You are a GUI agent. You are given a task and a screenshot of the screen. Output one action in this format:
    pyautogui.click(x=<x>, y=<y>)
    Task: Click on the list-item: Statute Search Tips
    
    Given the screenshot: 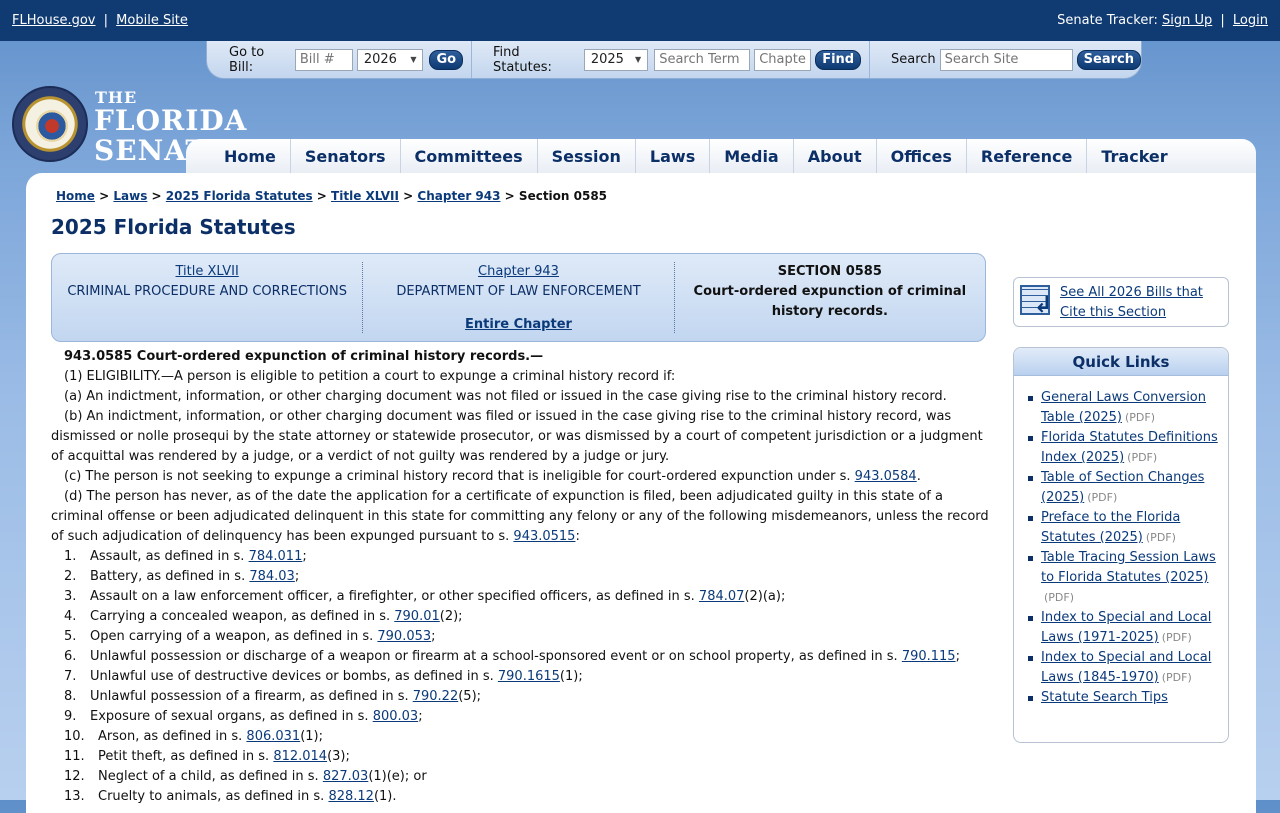 What is the action you would take?
    pyautogui.click(x=1123, y=698)
    